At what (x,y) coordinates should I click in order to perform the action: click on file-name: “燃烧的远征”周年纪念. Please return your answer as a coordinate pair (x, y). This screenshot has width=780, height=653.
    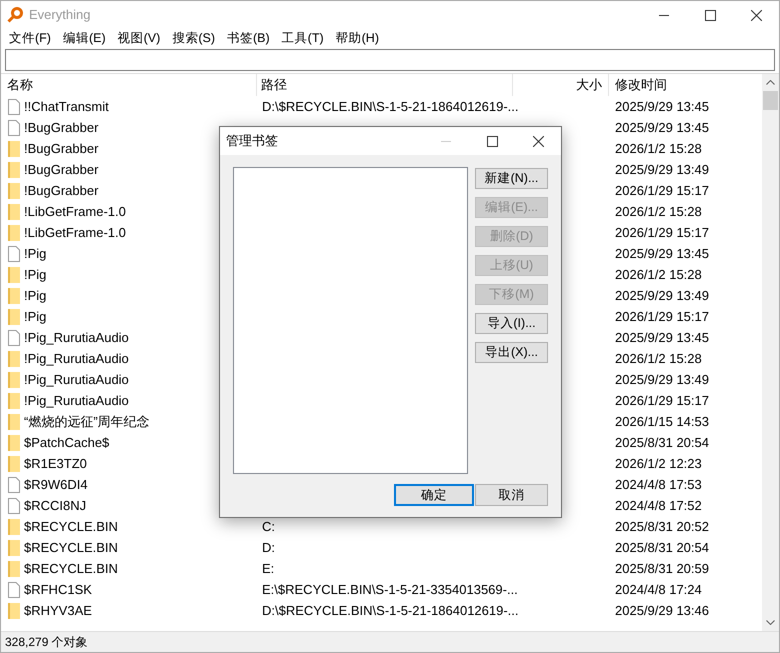
    Looking at the image, I should click on (87, 421).